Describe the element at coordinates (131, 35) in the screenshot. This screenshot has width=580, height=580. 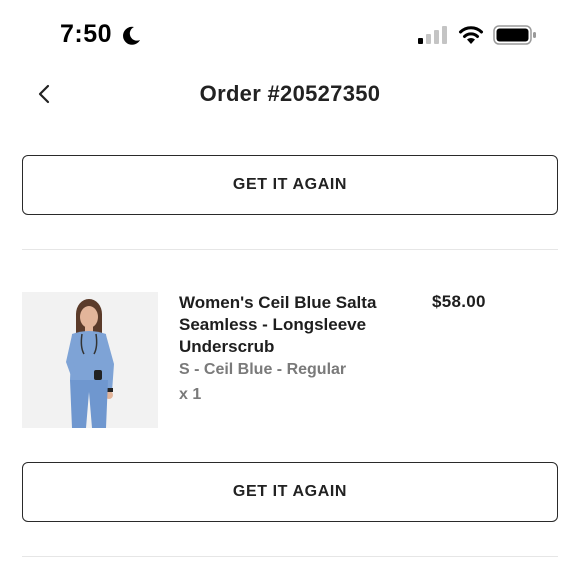
I see `moon-icon` at that location.